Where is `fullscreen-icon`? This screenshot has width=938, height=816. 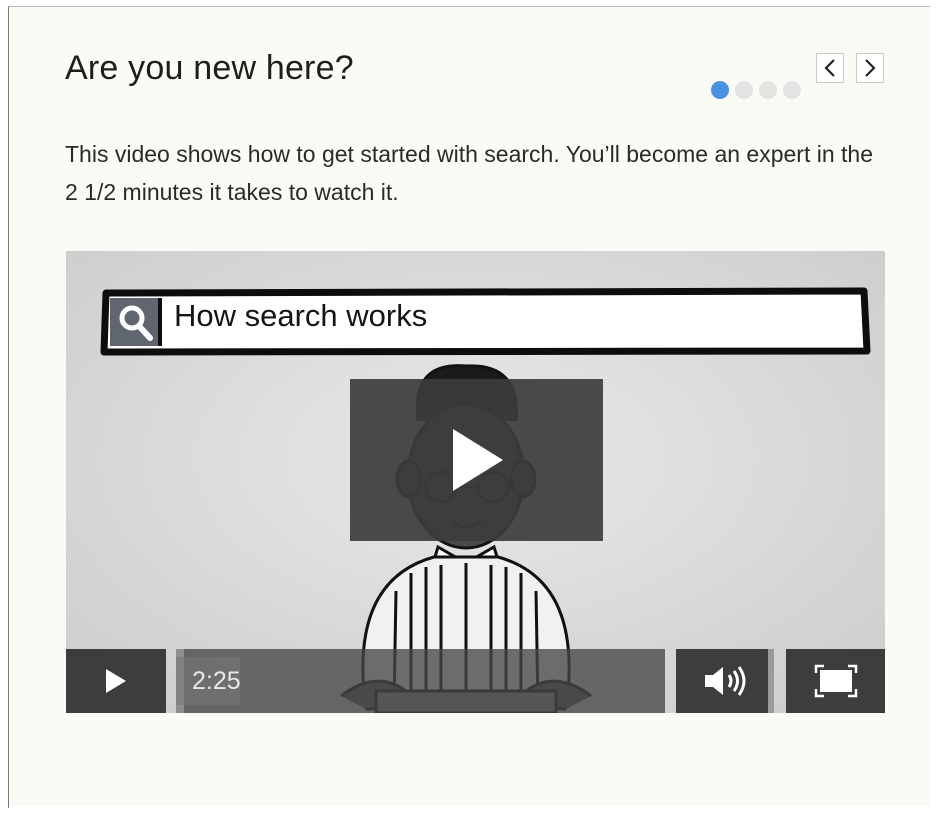
fullscreen-icon is located at coordinates (835, 681).